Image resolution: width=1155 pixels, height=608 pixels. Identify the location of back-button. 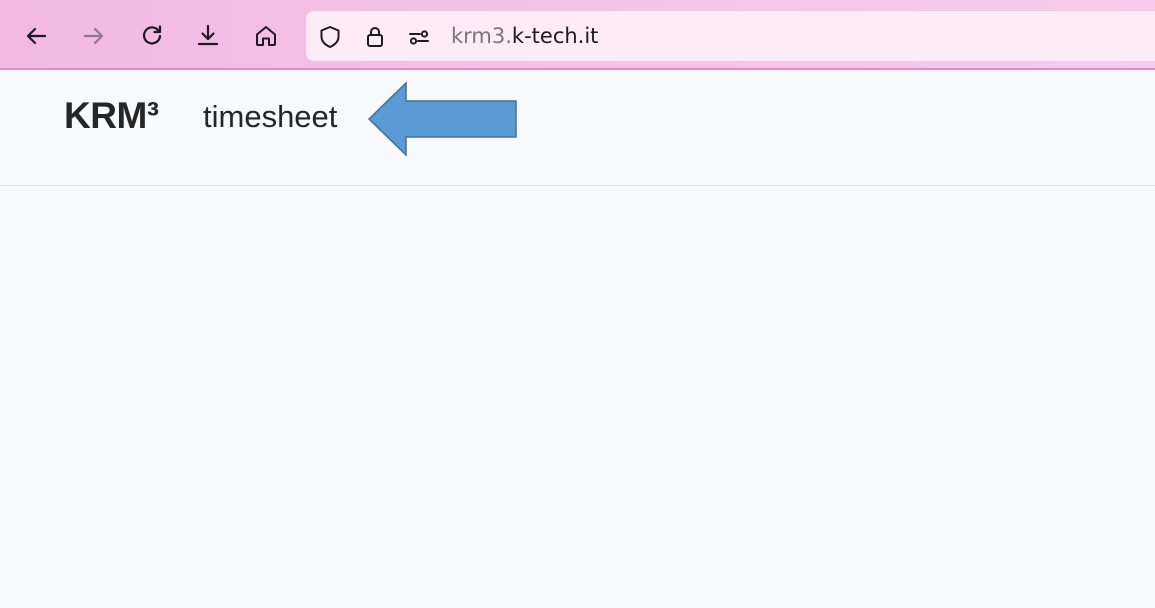
(36, 36).